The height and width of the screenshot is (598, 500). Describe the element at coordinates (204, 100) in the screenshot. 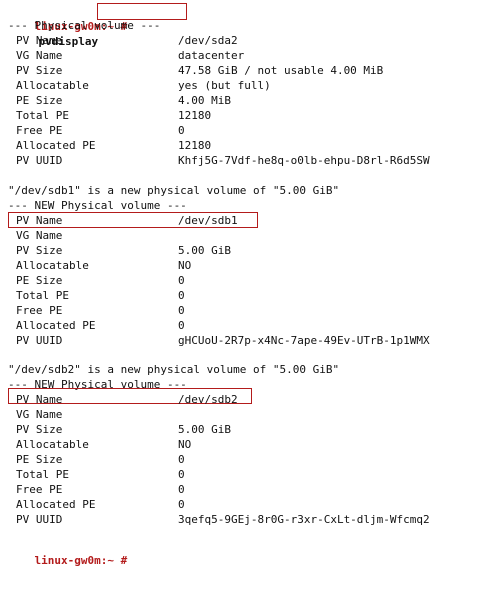

I see `pv1-row-value: 4.00 MiB` at that location.